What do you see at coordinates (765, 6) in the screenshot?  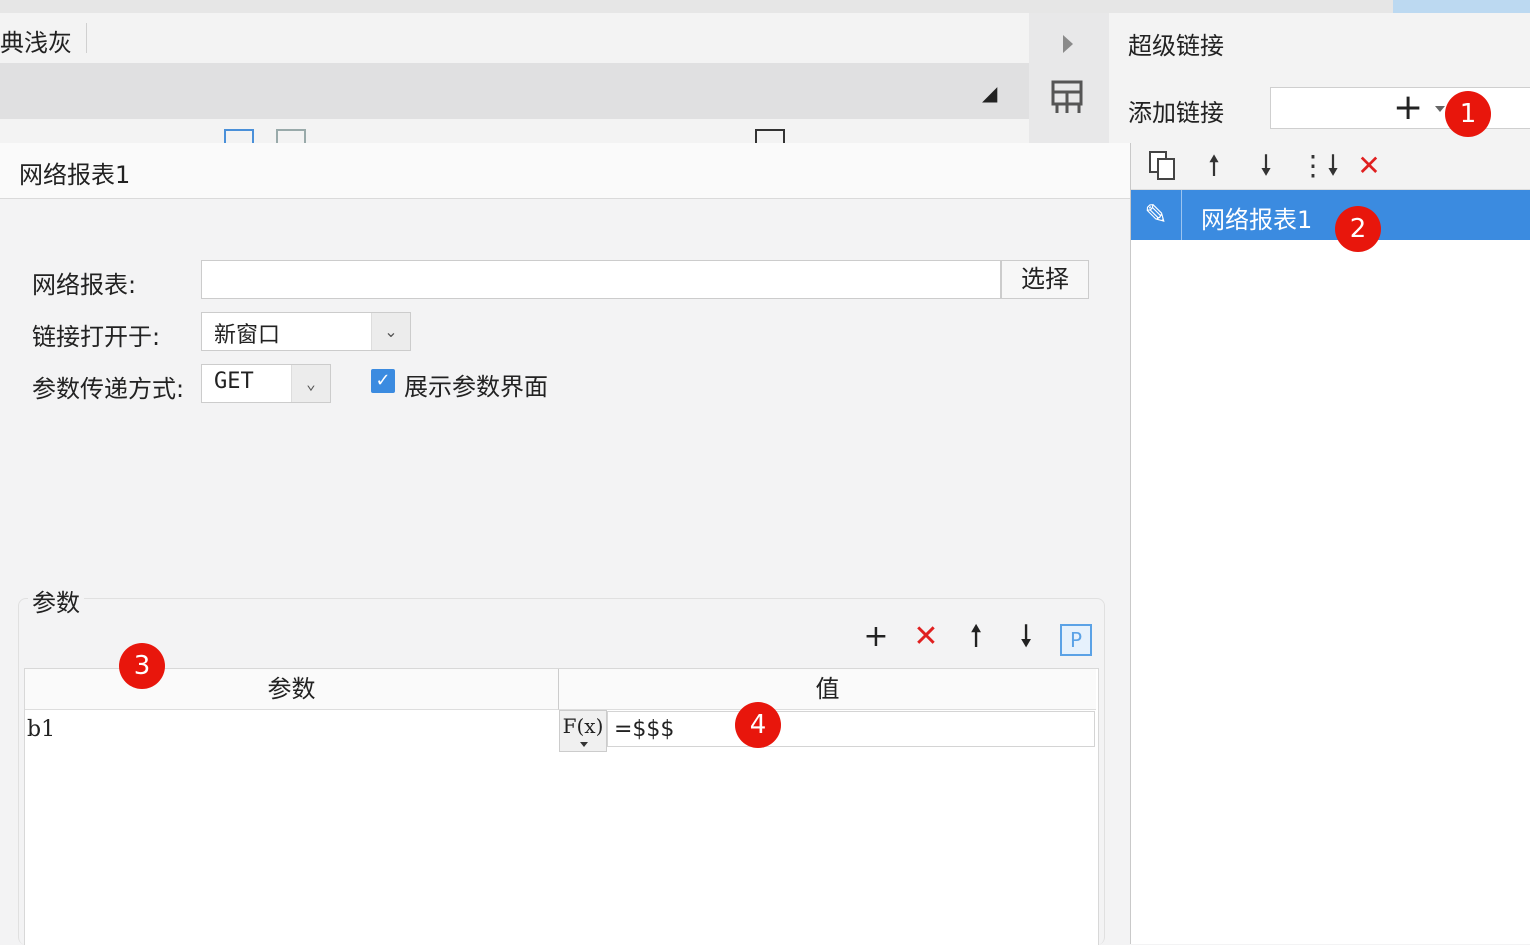 I see `title-bar` at bounding box center [765, 6].